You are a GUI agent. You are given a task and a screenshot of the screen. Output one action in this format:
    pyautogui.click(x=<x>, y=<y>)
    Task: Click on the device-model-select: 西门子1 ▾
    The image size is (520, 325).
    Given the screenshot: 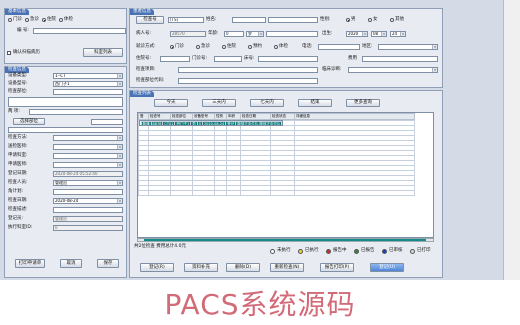 What is the action you would take?
    pyautogui.click(x=88, y=84)
    